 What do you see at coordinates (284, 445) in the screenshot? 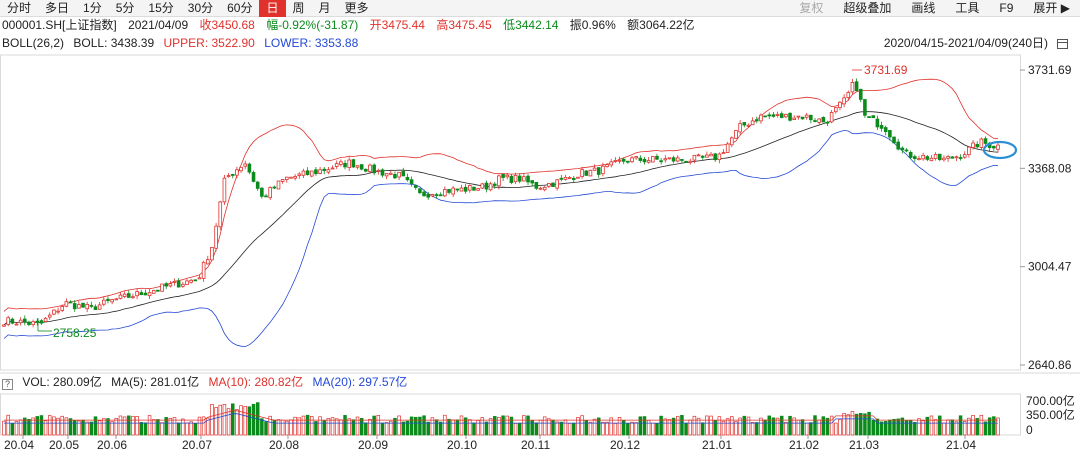
I see `month-label: 20.08` at bounding box center [284, 445].